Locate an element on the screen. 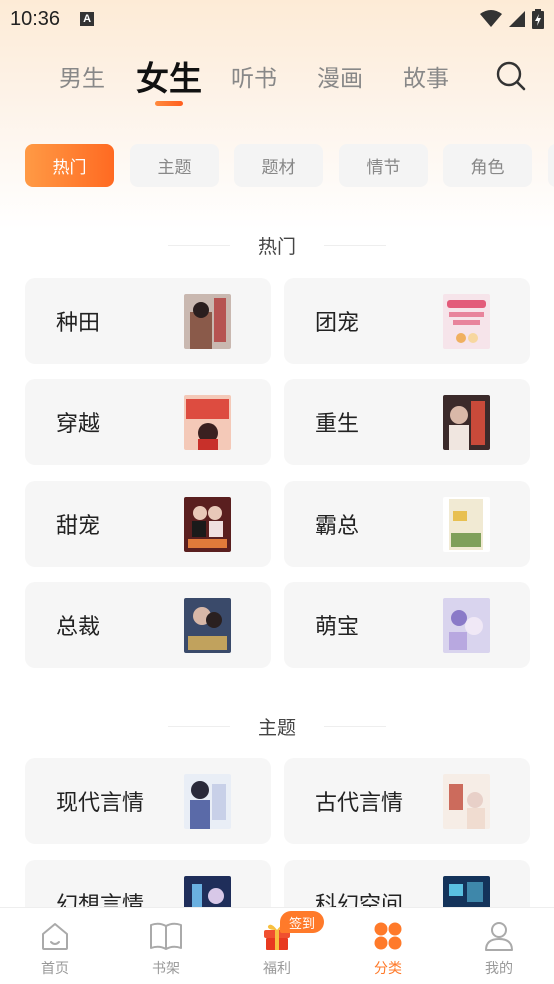  signin-badge: 签到 is located at coordinates (302, 922).